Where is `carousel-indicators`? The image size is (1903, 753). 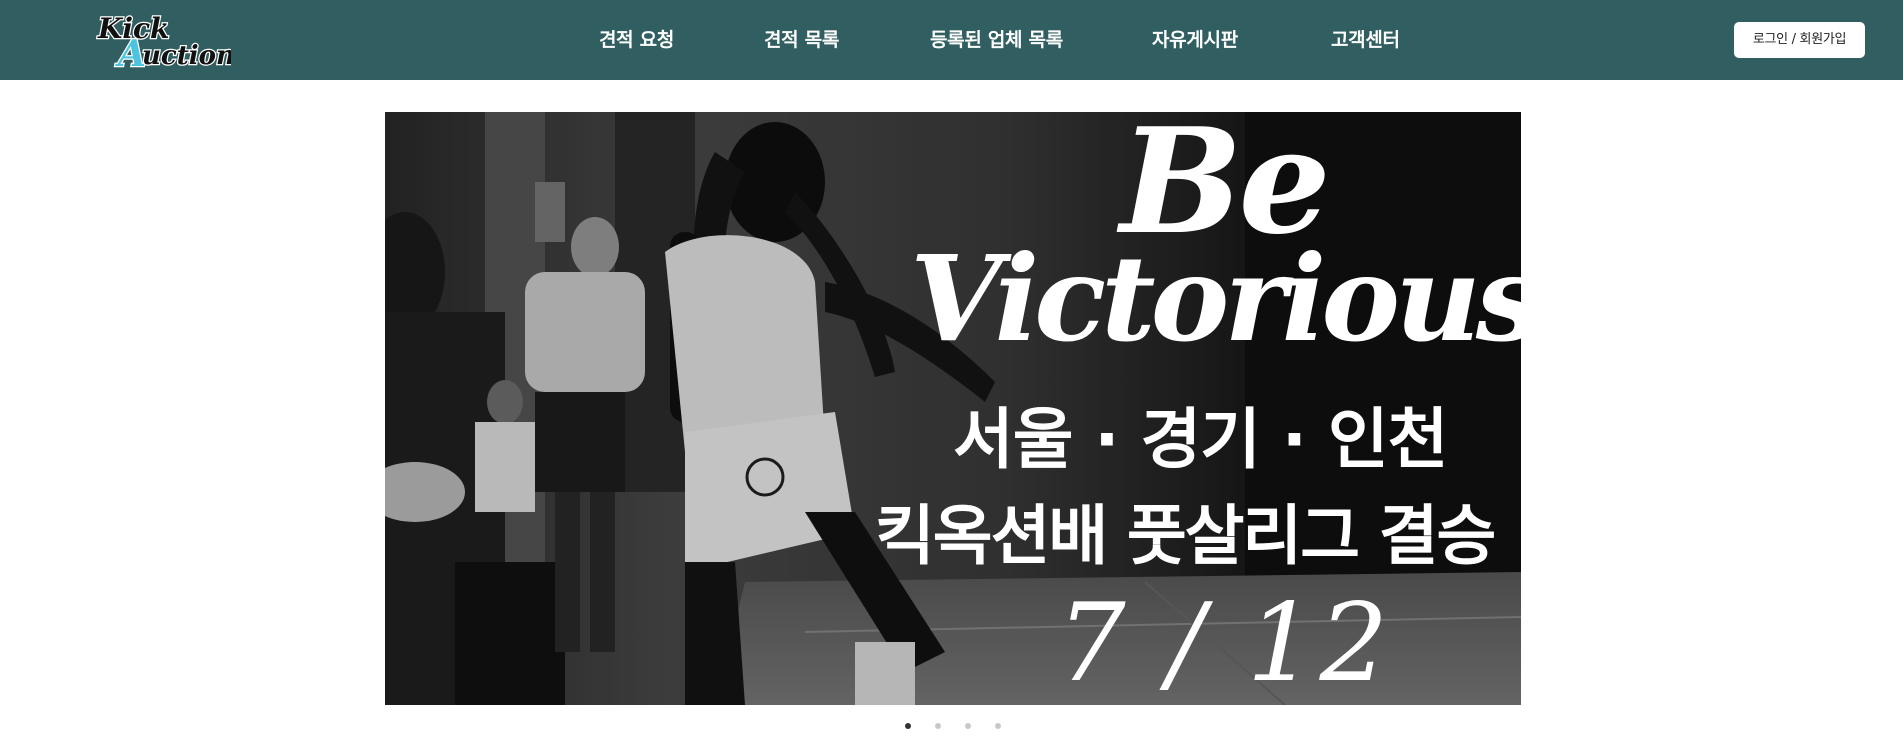
carousel-indicators is located at coordinates (951, 726).